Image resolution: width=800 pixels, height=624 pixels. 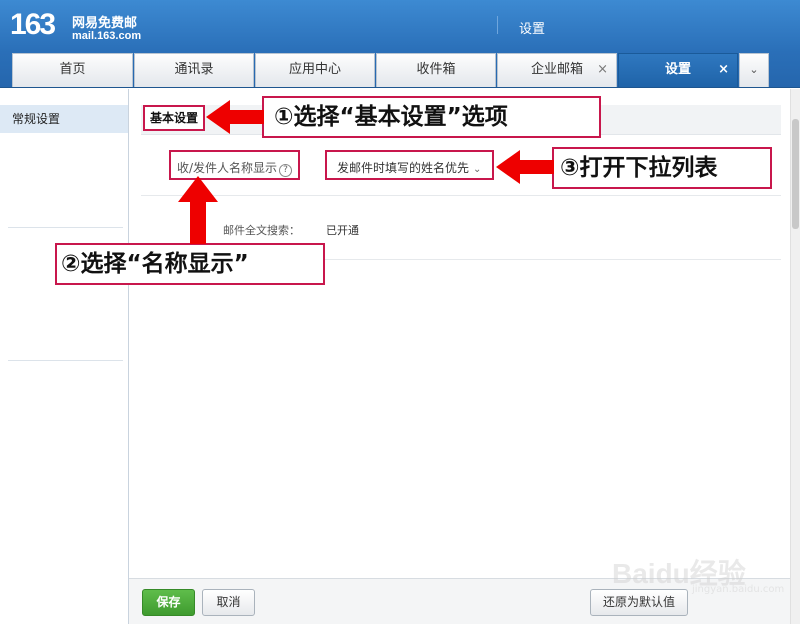 What do you see at coordinates (190, 264) in the screenshot?
I see `annotation-step-name-display: ②选择“名称显示”` at bounding box center [190, 264].